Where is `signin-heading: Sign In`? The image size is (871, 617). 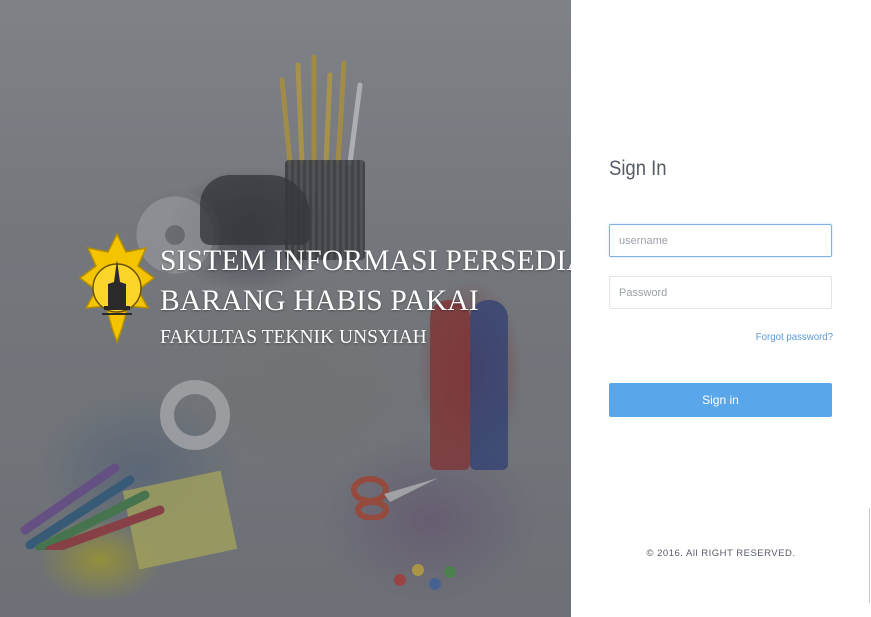 signin-heading: Sign In is located at coordinates (638, 168).